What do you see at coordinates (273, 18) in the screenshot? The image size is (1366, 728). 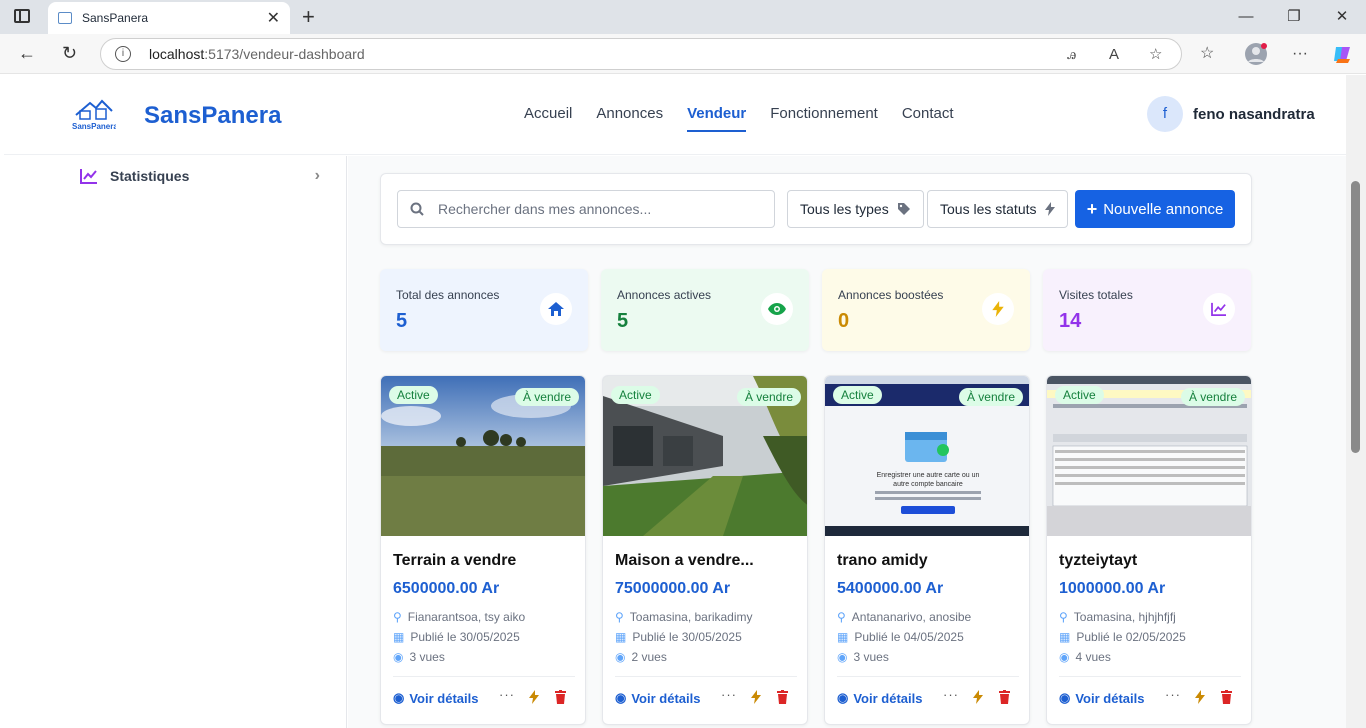 I see `close-tab-icon: ✕` at bounding box center [273, 18].